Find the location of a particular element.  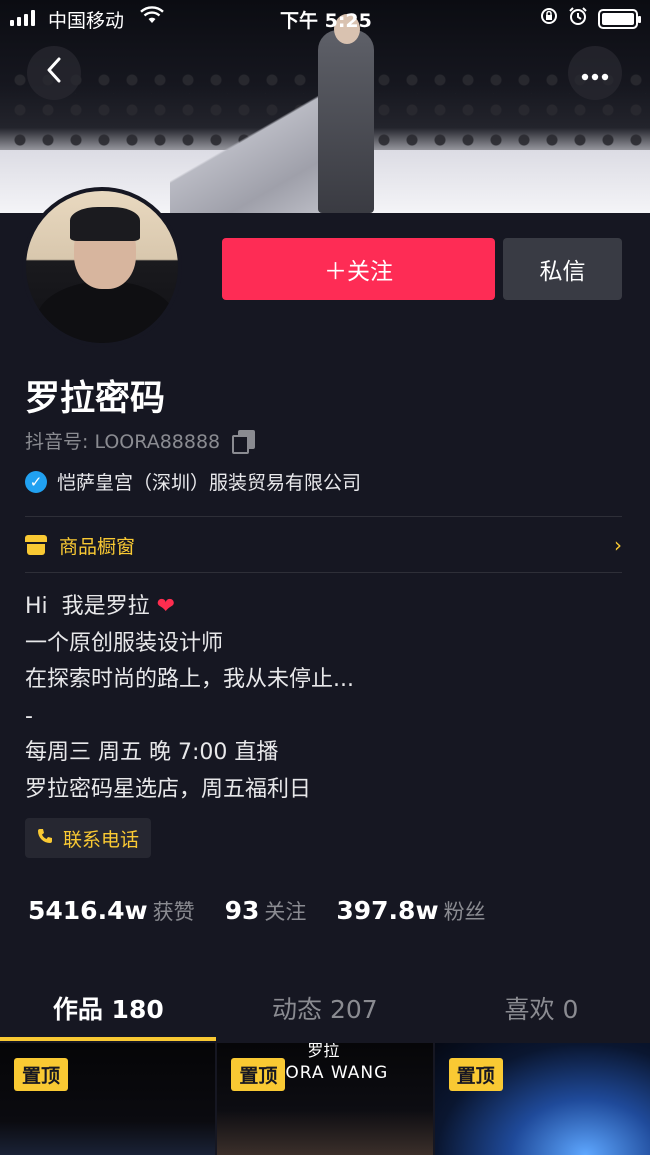

carrier-name: 中国移动 is located at coordinates (86, 21).